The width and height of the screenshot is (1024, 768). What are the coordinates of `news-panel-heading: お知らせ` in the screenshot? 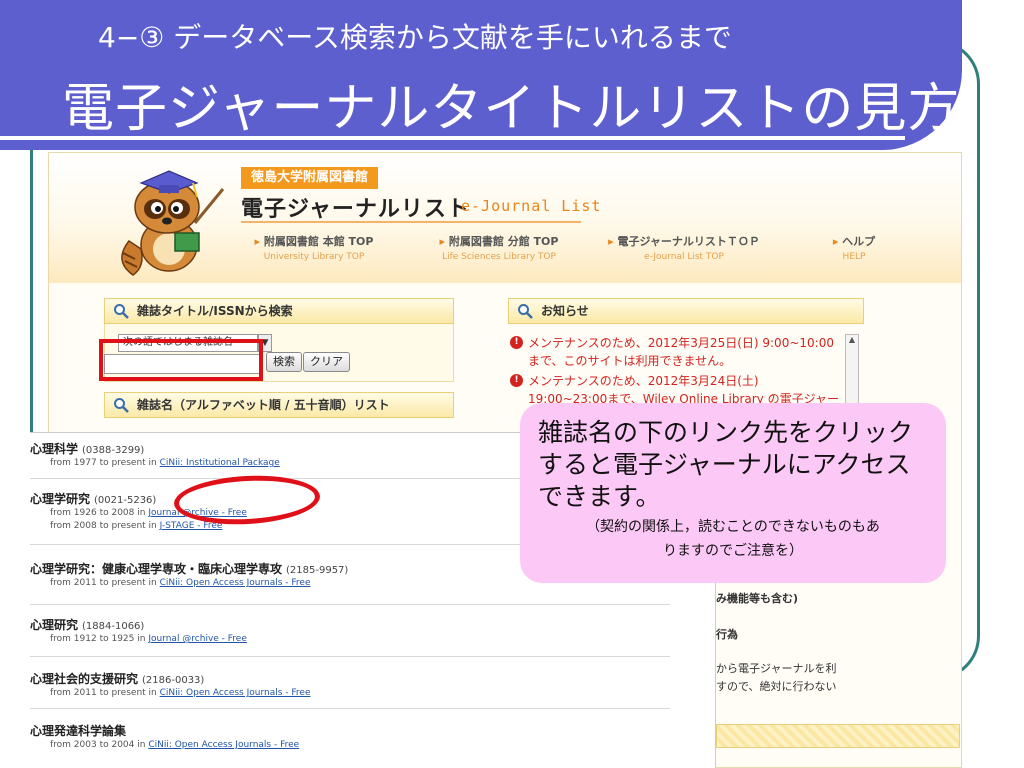 It's located at (686, 311).